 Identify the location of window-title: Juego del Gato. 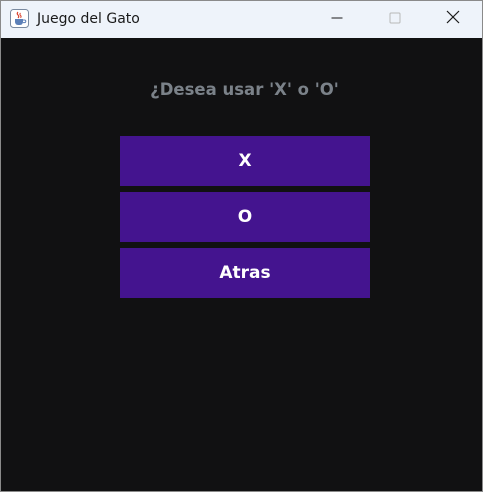
(88, 19).